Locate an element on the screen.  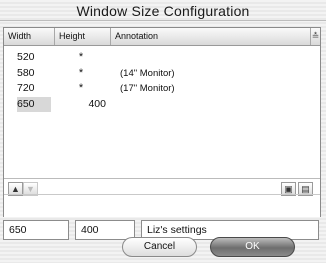
row-annotation: (17" Monitor) is located at coordinates (147, 88).